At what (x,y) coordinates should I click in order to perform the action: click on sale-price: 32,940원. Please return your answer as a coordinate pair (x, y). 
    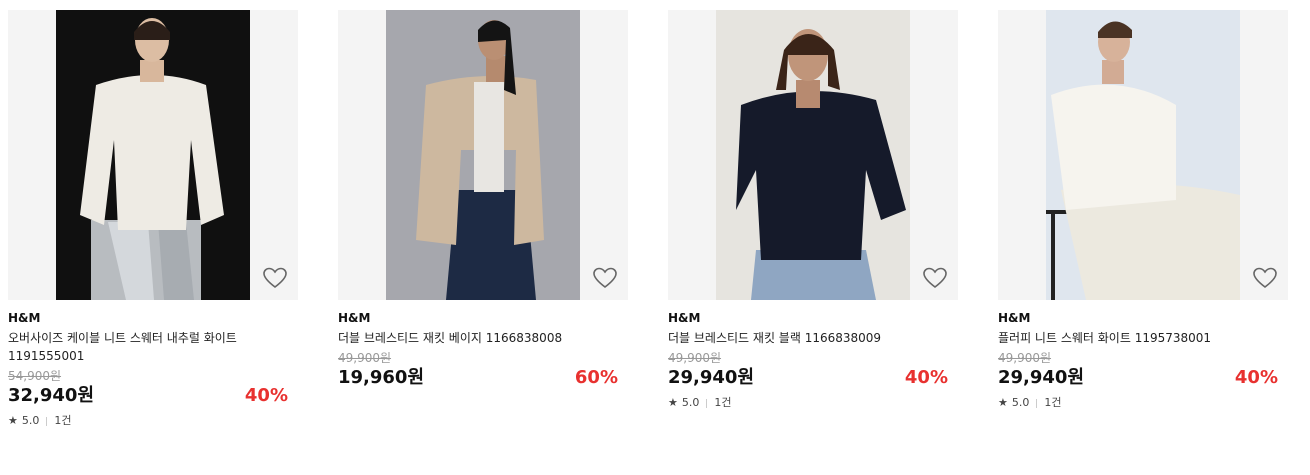
    Looking at the image, I should click on (51, 395).